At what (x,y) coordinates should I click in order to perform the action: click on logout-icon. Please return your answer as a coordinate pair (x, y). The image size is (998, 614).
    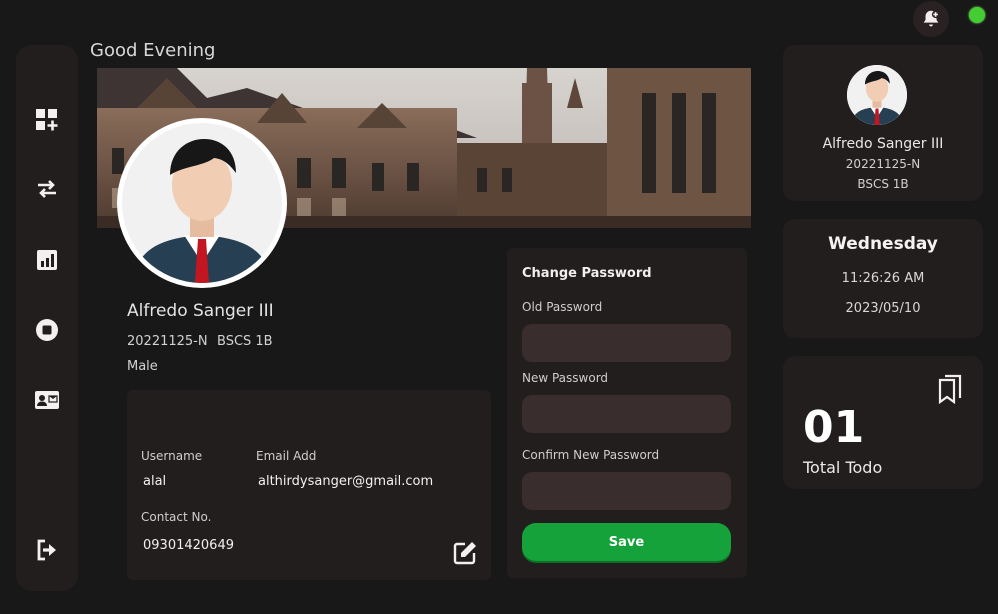
    Looking at the image, I should click on (46, 550).